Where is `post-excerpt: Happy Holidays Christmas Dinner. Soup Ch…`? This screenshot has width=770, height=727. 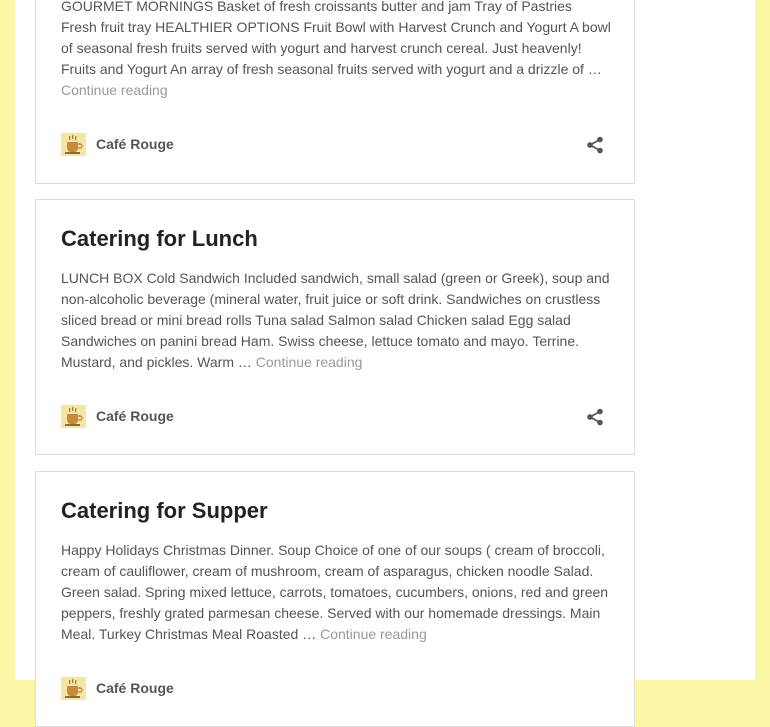 post-excerpt: Happy Holidays Christmas Dinner. Soup Ch… is located at coordinates (336, 592).